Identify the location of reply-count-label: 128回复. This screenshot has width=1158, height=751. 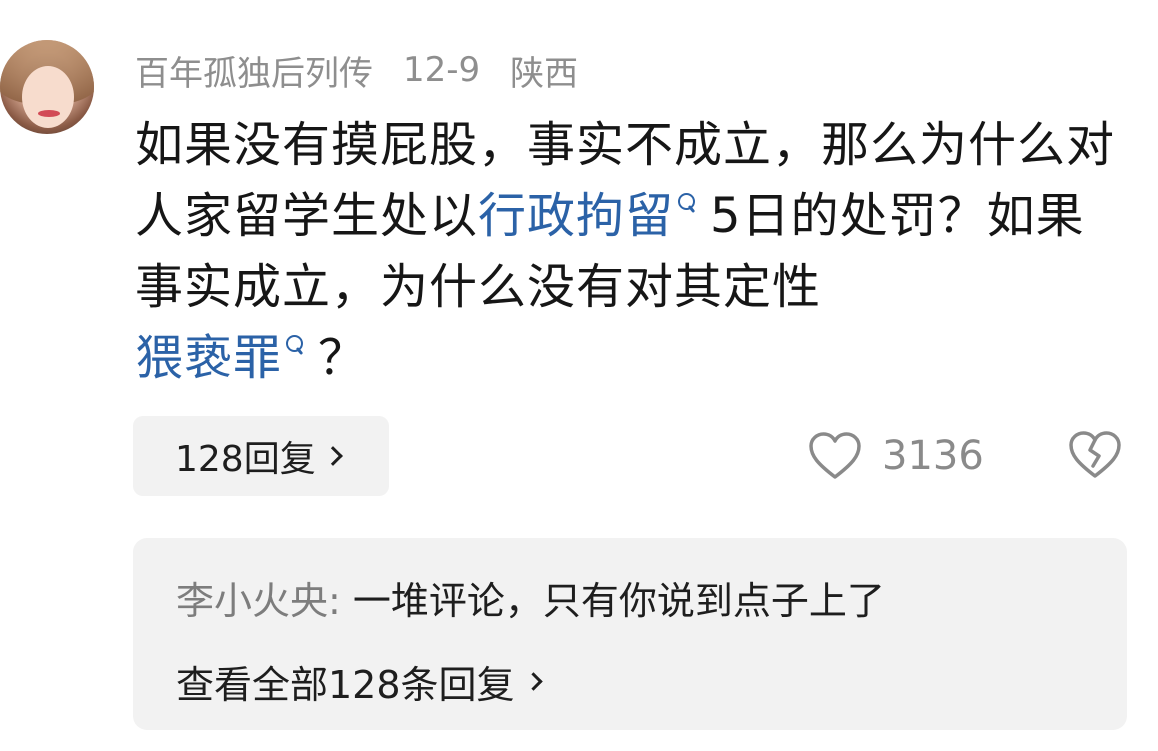
(245, 459).